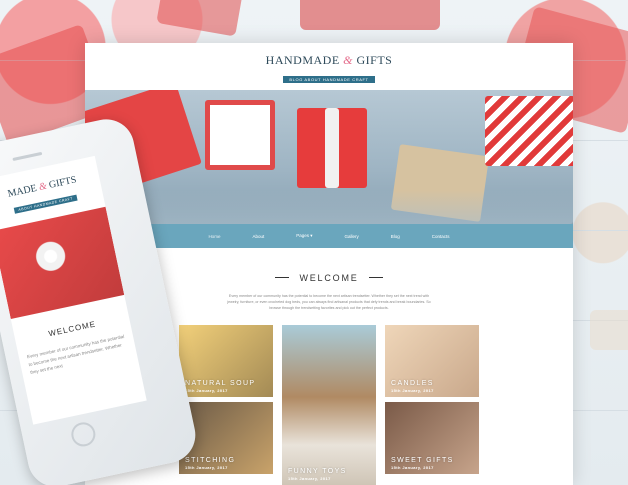 Image resolution: width=628 pixels, height=485 pixels. I want to click on nav-home: Home, so click(214, 236).